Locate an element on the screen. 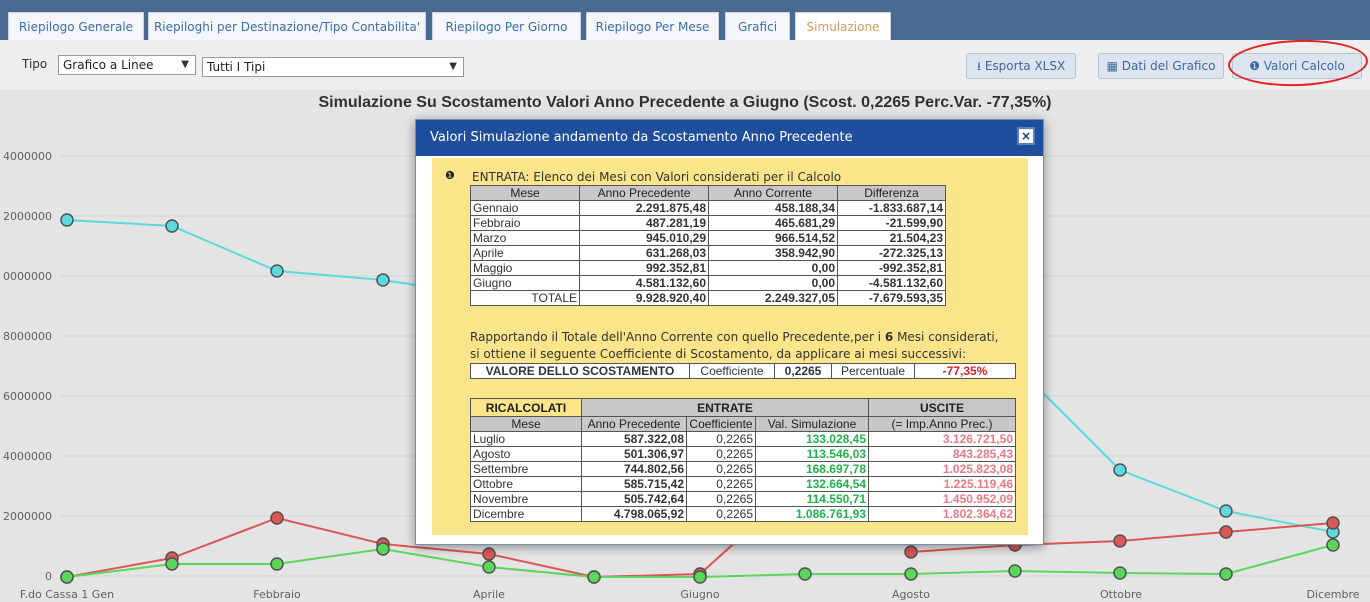 This screenshot has height=602, width=1370. ricalcolati-label: RICALCOLATI is located at coordinates (526, 407).